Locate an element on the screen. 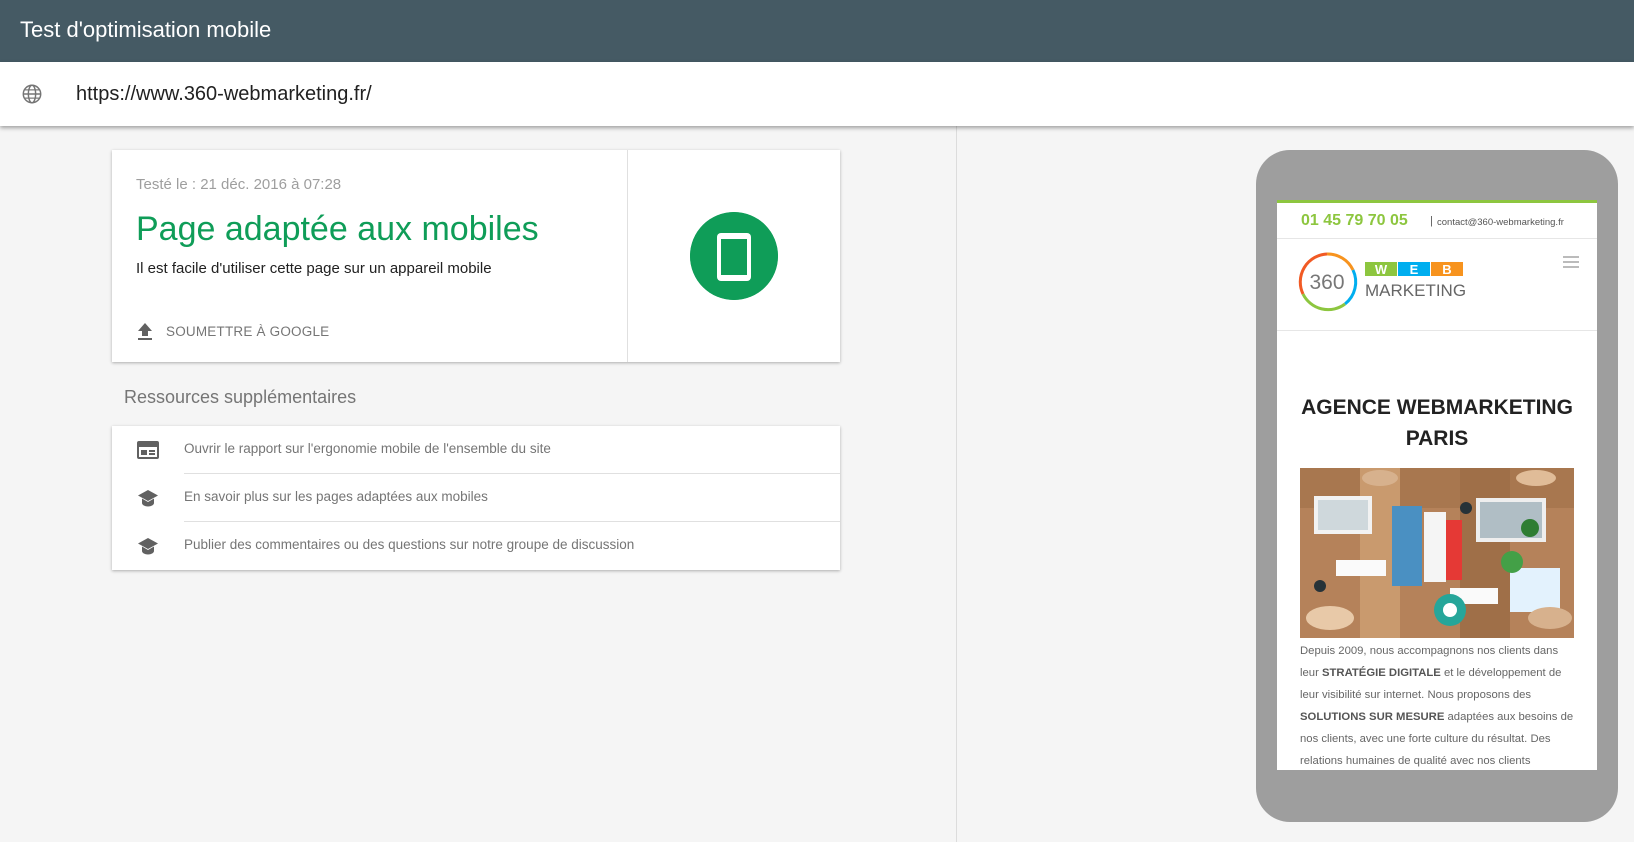 The image size is (1634, 842). globe-icon is located at coordinates (32, 94).